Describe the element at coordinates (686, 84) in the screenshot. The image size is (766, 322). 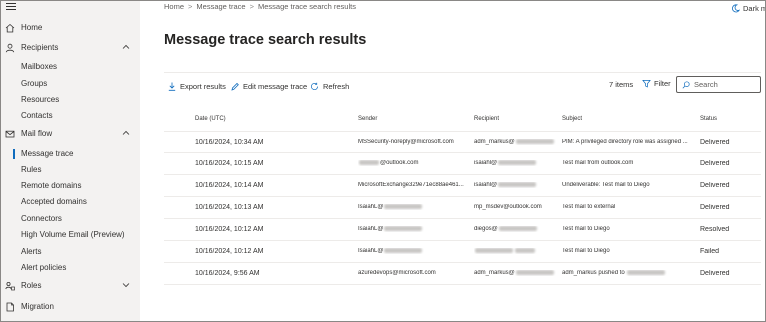
I see `search-icon` at that location.